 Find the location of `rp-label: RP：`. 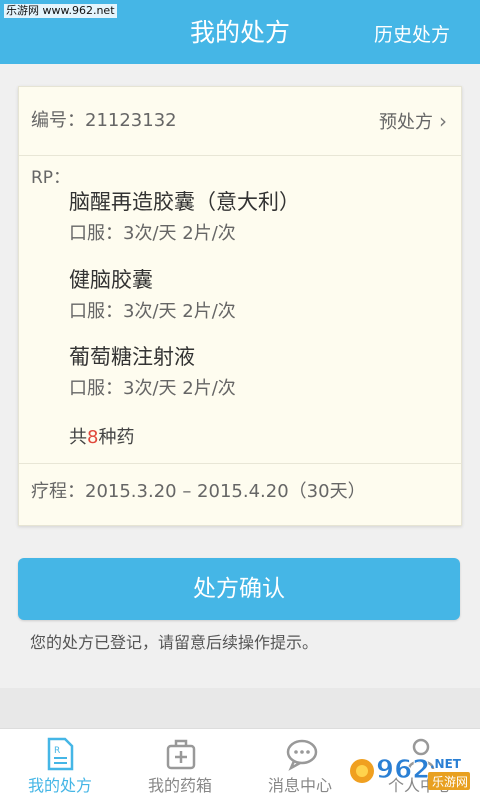

rp-label: RP： is located at coordinates (51, 178).